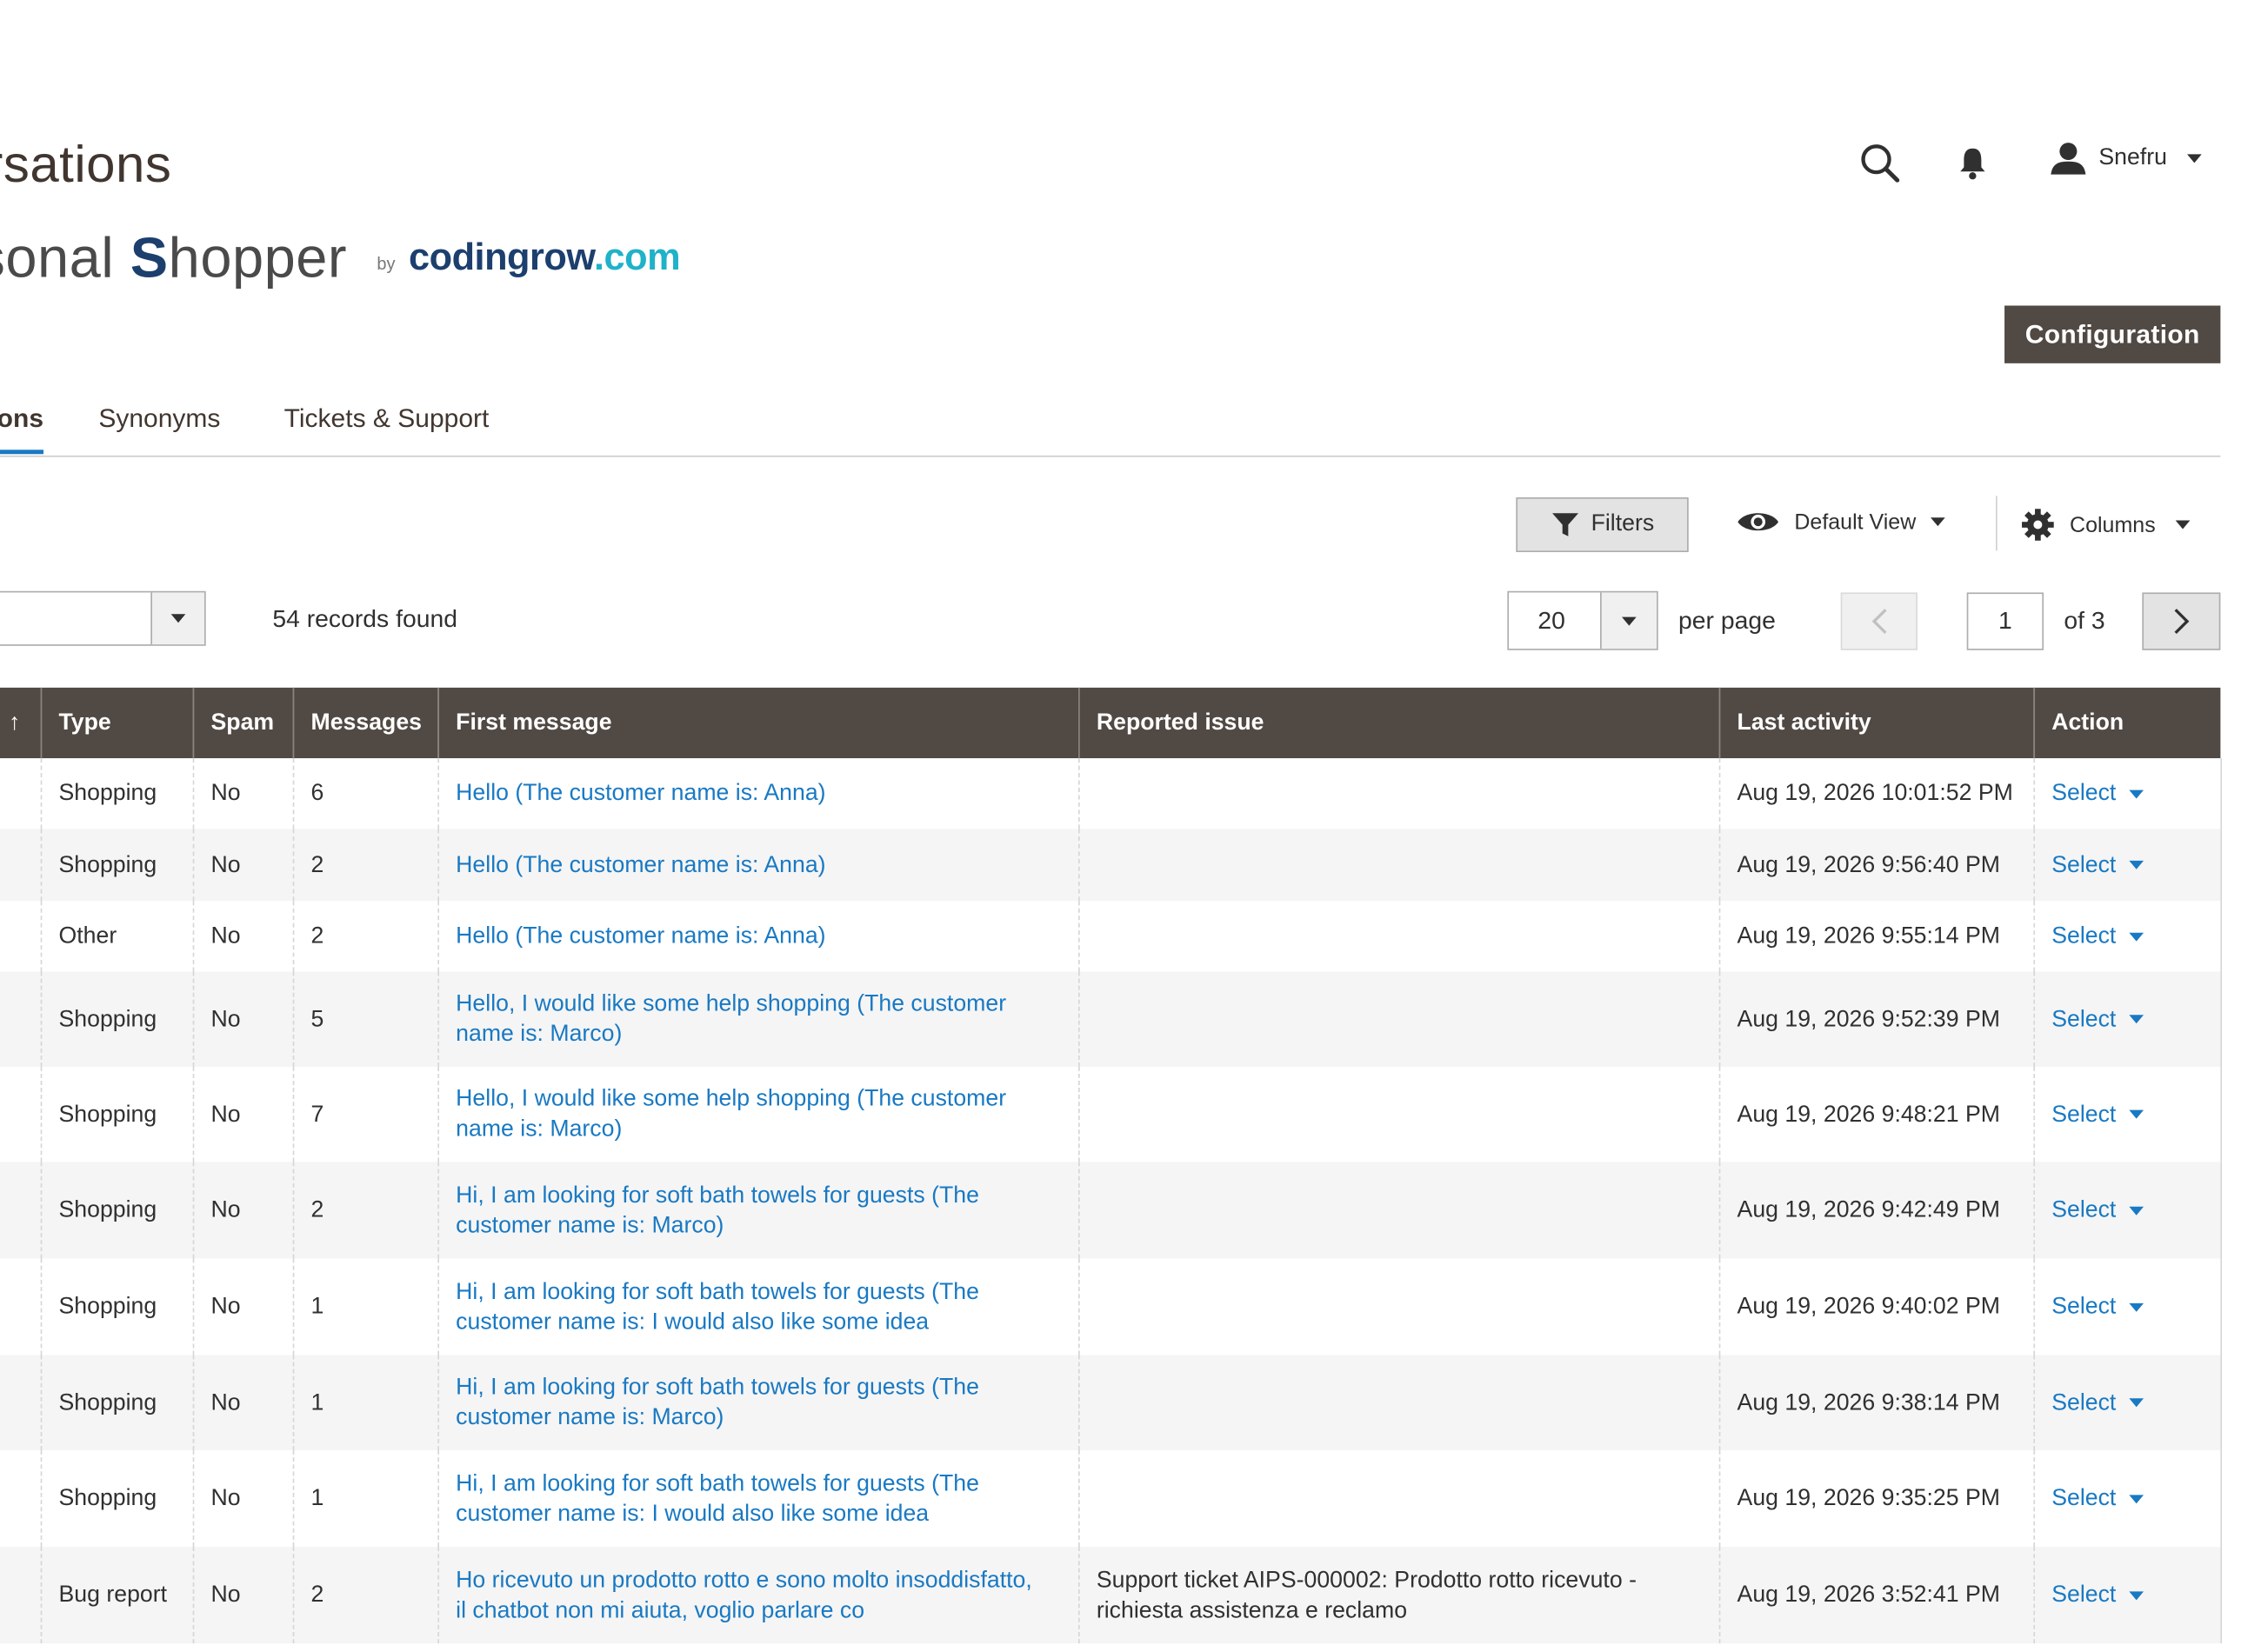 The width and height of the screenshot is (2261, 1652). I want to click on tab-synonyms: Synonyms, so click(159, 418).